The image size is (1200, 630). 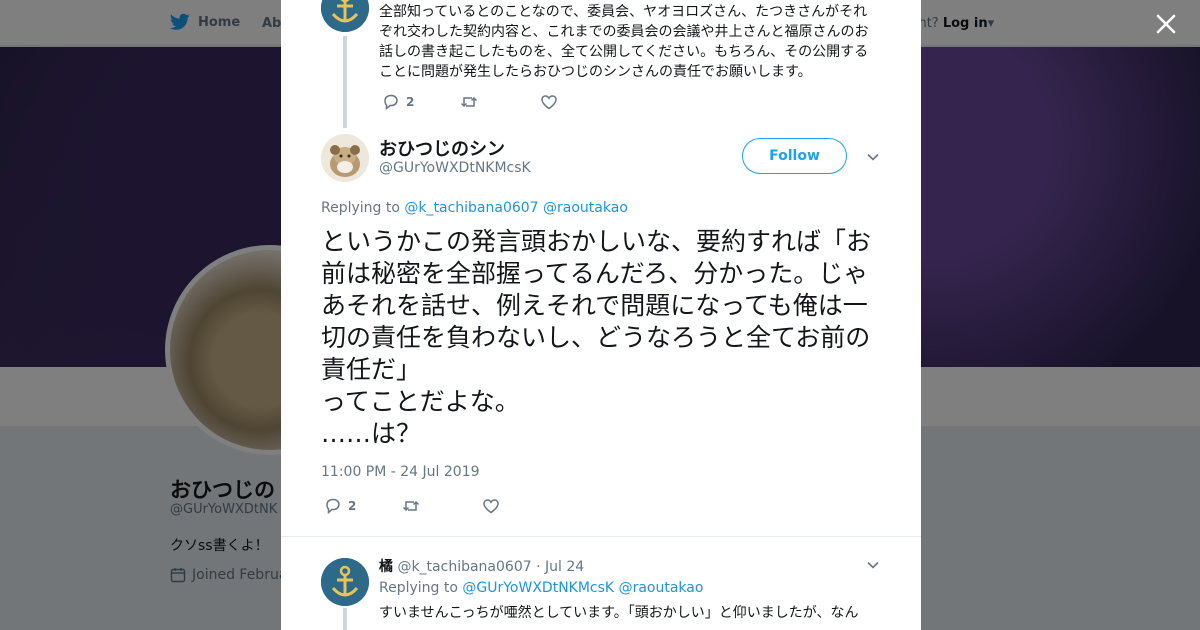 What do you see at coordinates (464, 567) in the screenshot?
I see `reply-tweet-handle: @k_tachibana0607` at bounding box center [464, 567].